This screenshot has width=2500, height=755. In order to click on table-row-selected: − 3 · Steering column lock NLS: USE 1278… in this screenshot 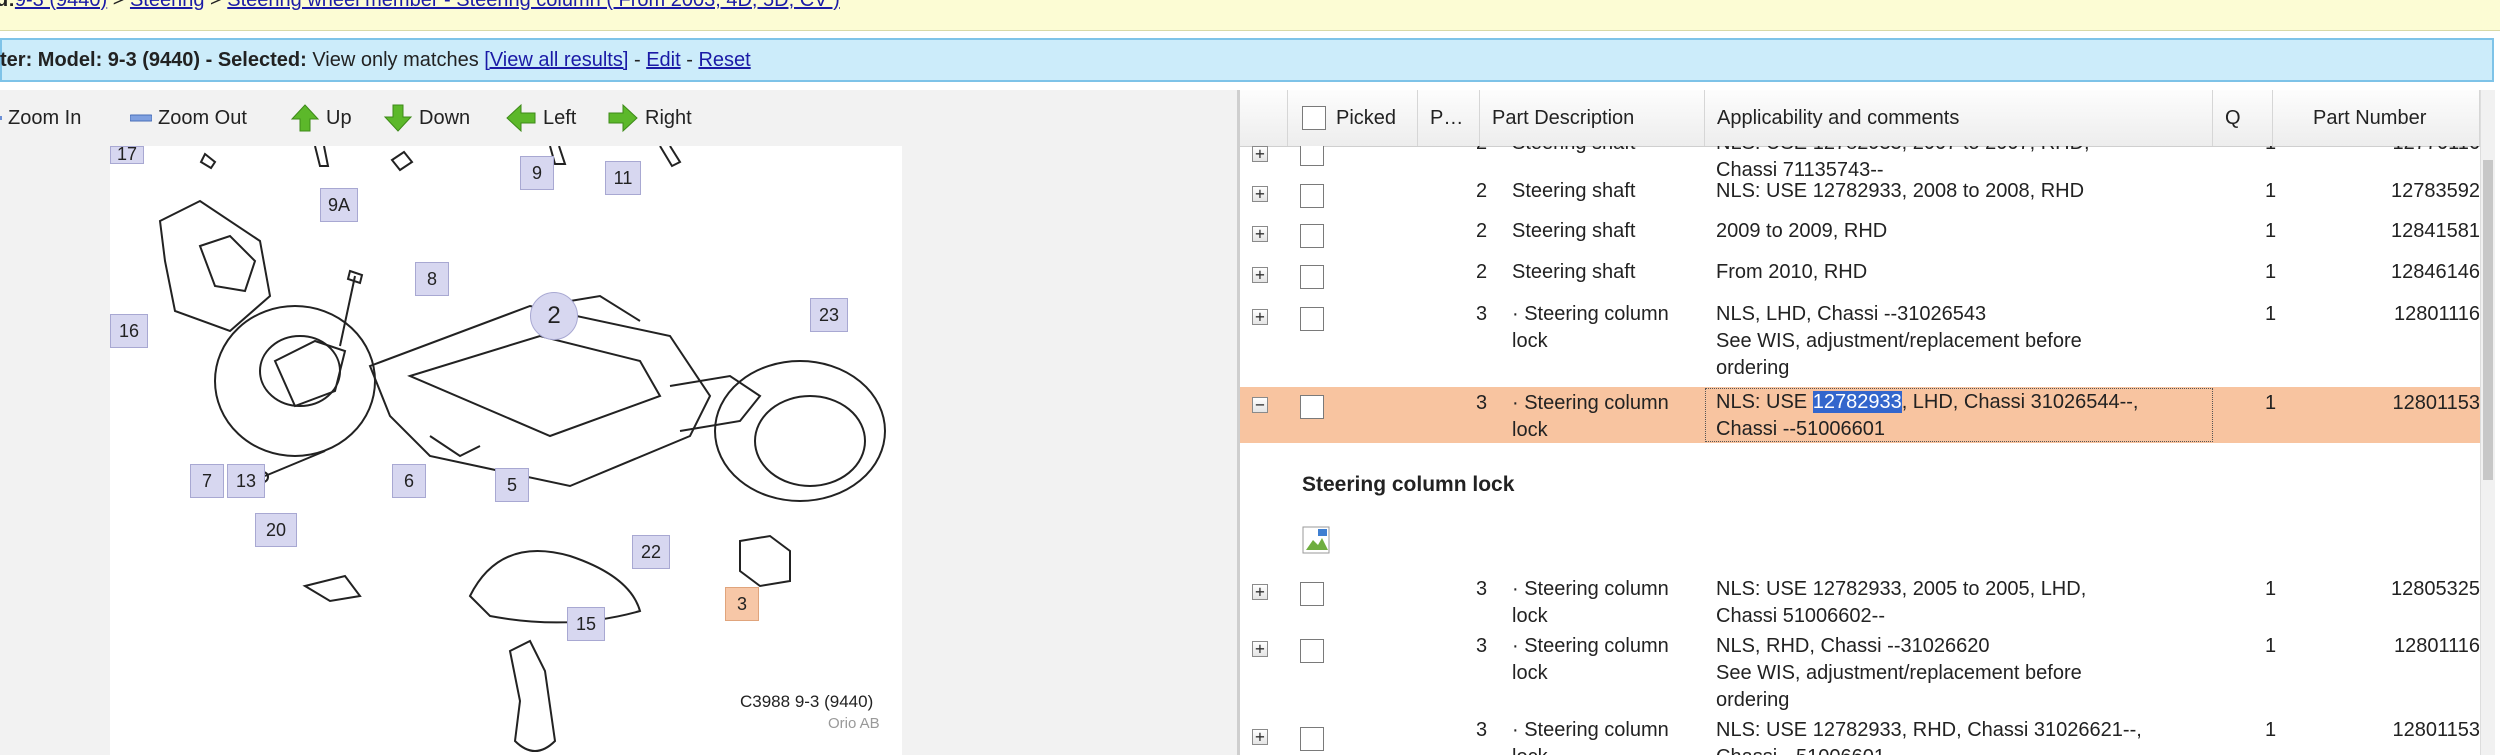, I will do `click(1860, 415)`.